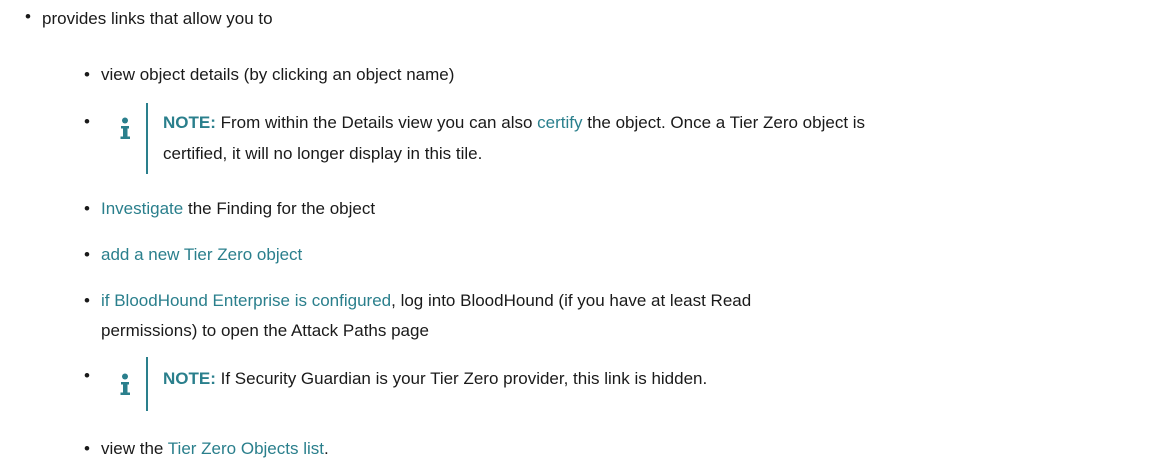  I want to click on list-item-add-object: add a new Tier Zero object, so click(201, 255).